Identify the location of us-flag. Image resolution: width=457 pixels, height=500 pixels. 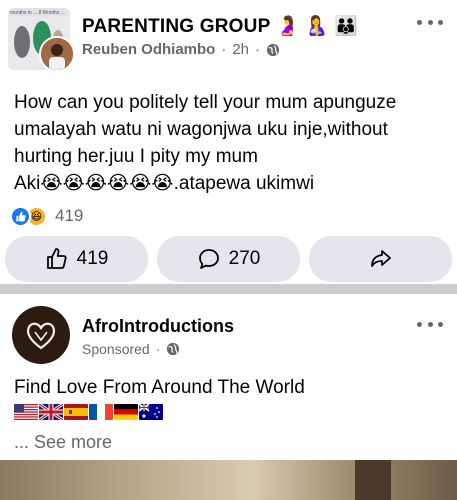
(26, 412).